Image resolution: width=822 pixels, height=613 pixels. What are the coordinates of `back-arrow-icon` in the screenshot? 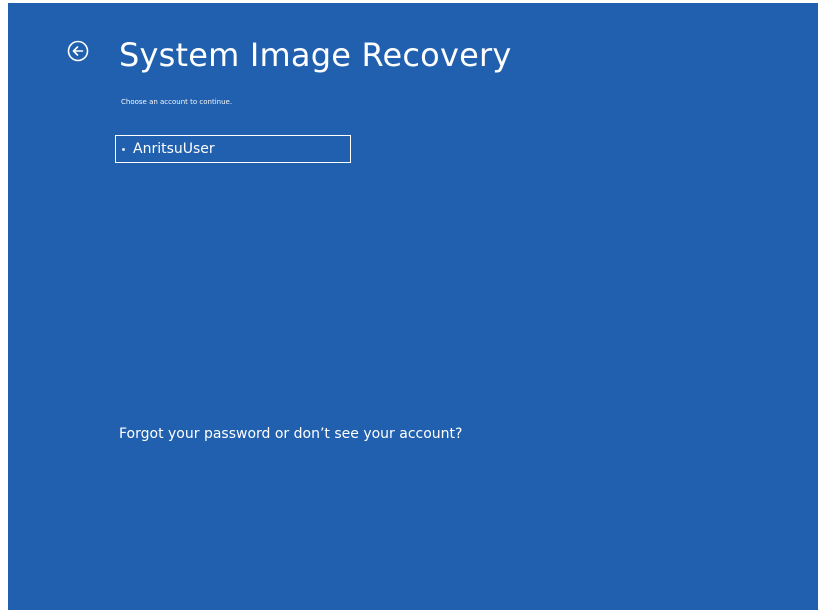 It's located at (78, 51).